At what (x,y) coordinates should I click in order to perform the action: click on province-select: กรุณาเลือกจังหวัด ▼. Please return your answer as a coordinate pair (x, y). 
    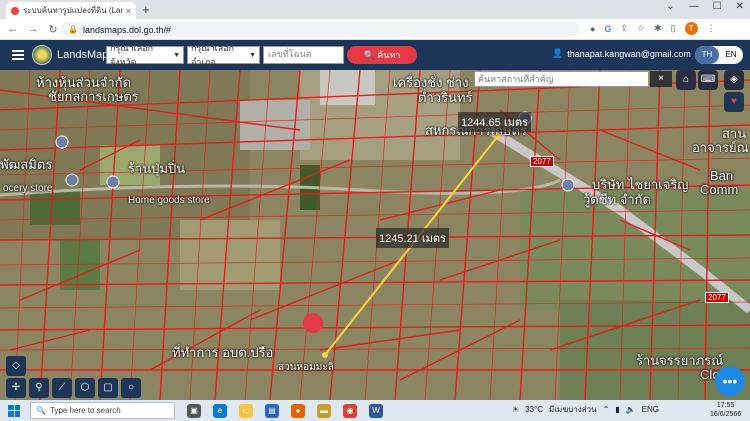
    Looking at the image, I should click on (145, 55).